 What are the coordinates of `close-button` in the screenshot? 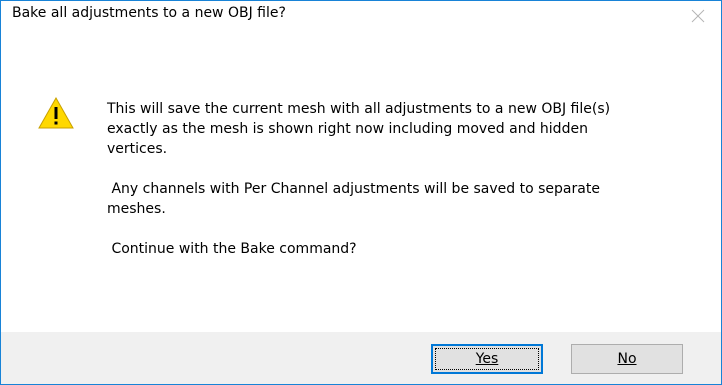 It's located at (699, 16).